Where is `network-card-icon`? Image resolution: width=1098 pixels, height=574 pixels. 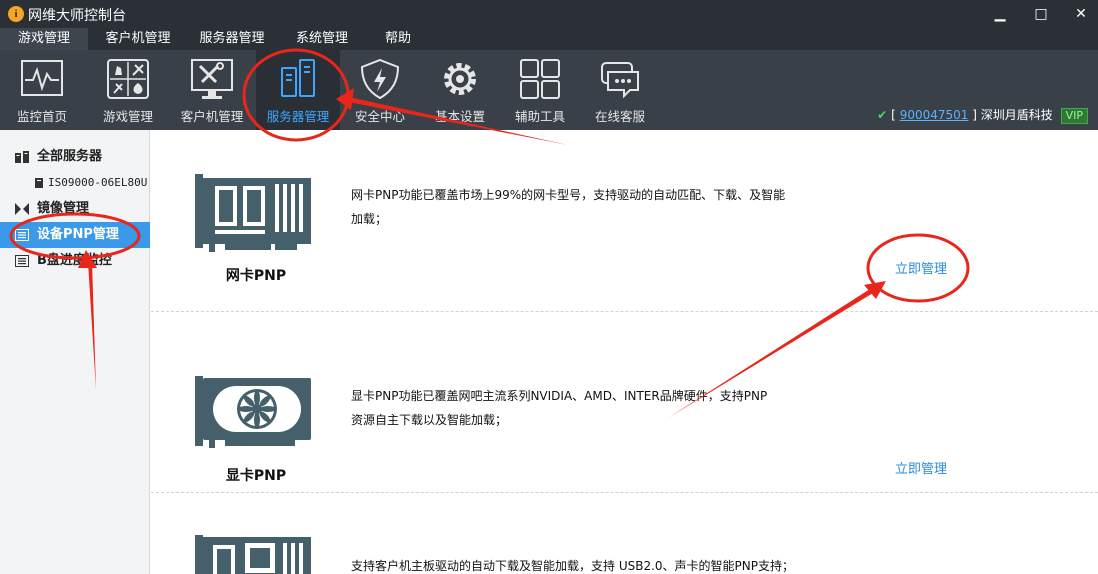 network-card-icon is located at coordinates (253, 213).